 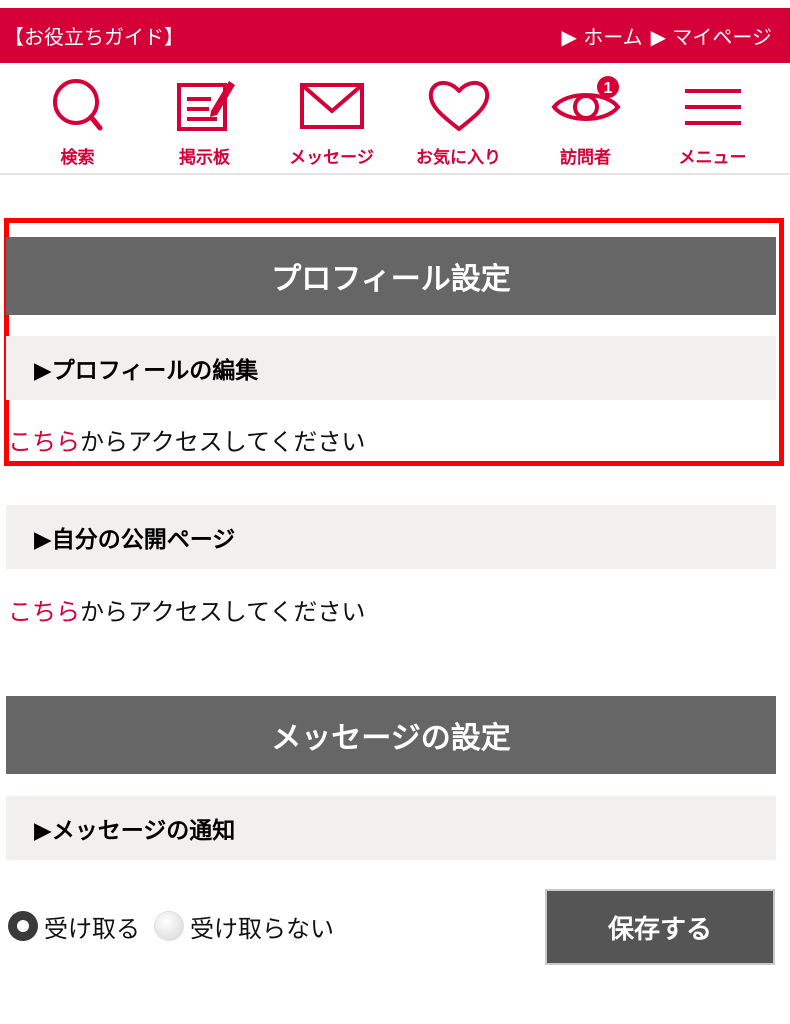 What do you see at coordinates (458, 158) in the screenshot?
I see `nav-label-favorite: お気に入り` at bounding box center [458, 158].